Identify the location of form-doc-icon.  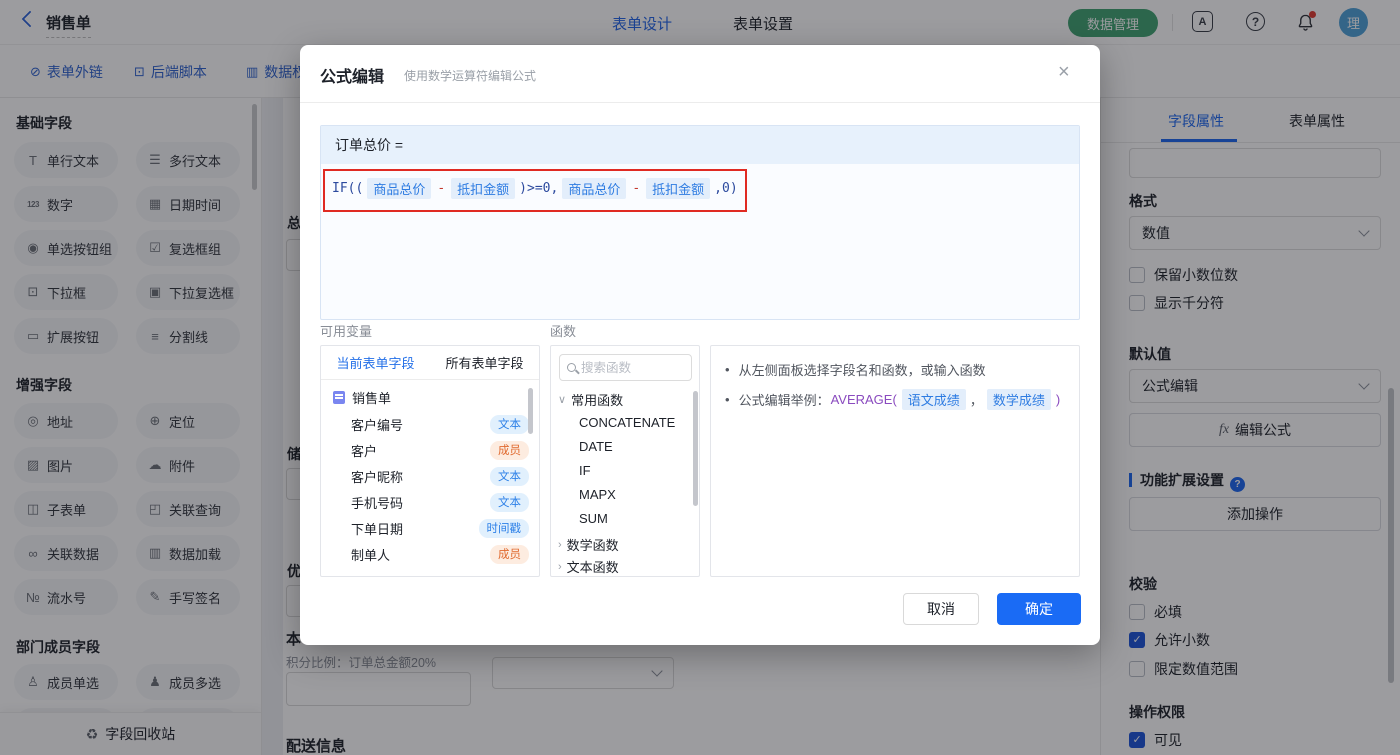
(339, 397).